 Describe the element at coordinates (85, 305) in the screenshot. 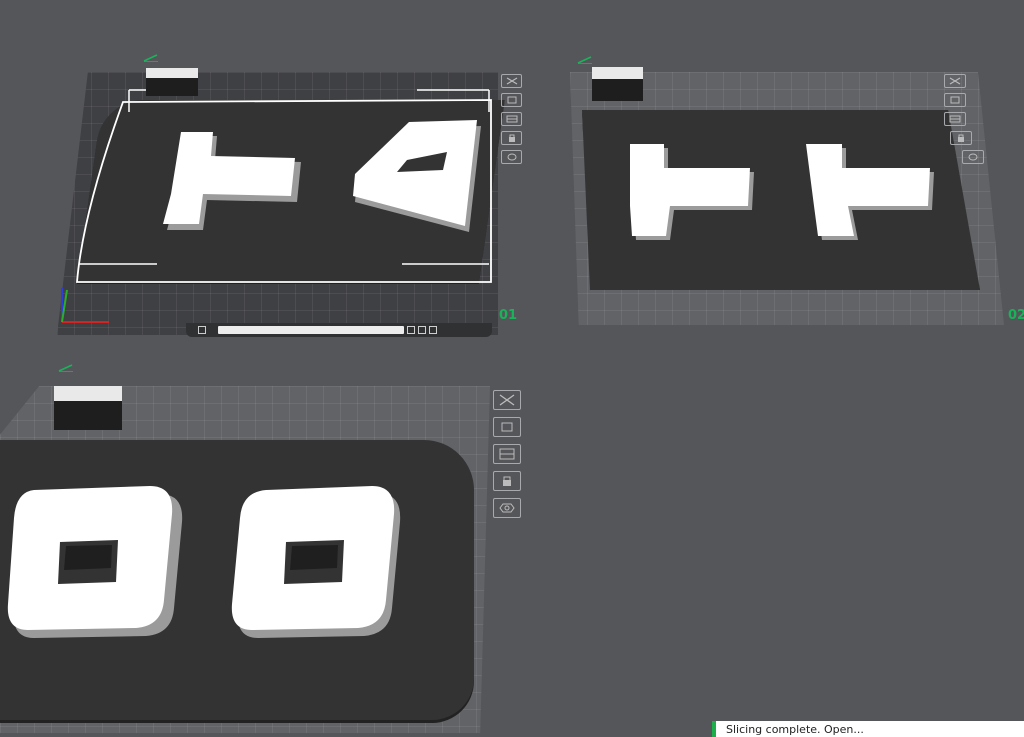

I see `axis-gizmo` at that location.